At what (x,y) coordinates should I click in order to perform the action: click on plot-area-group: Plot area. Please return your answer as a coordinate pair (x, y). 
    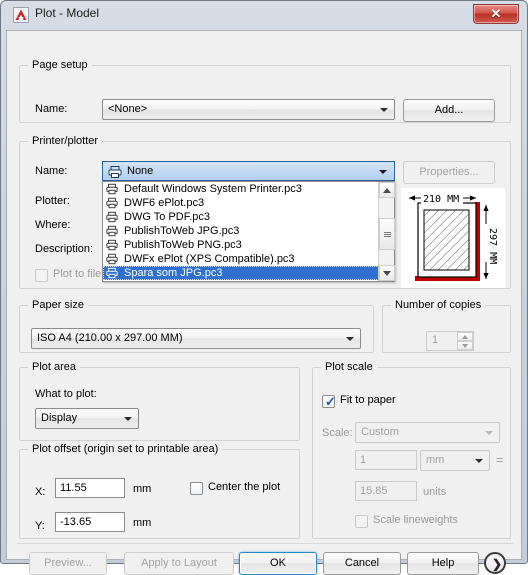
    Looking at the image, I should click on (159, 401).